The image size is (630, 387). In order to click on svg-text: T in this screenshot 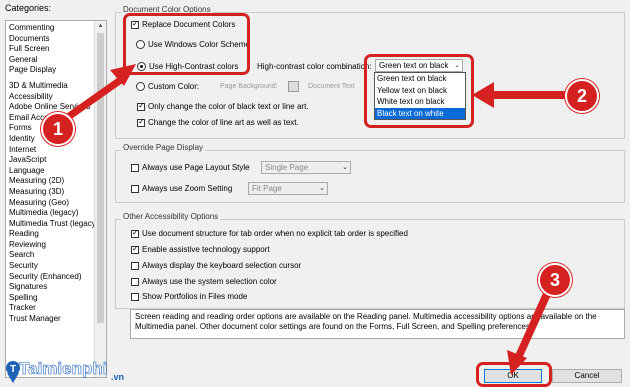, I will do `click(13, 369)`.